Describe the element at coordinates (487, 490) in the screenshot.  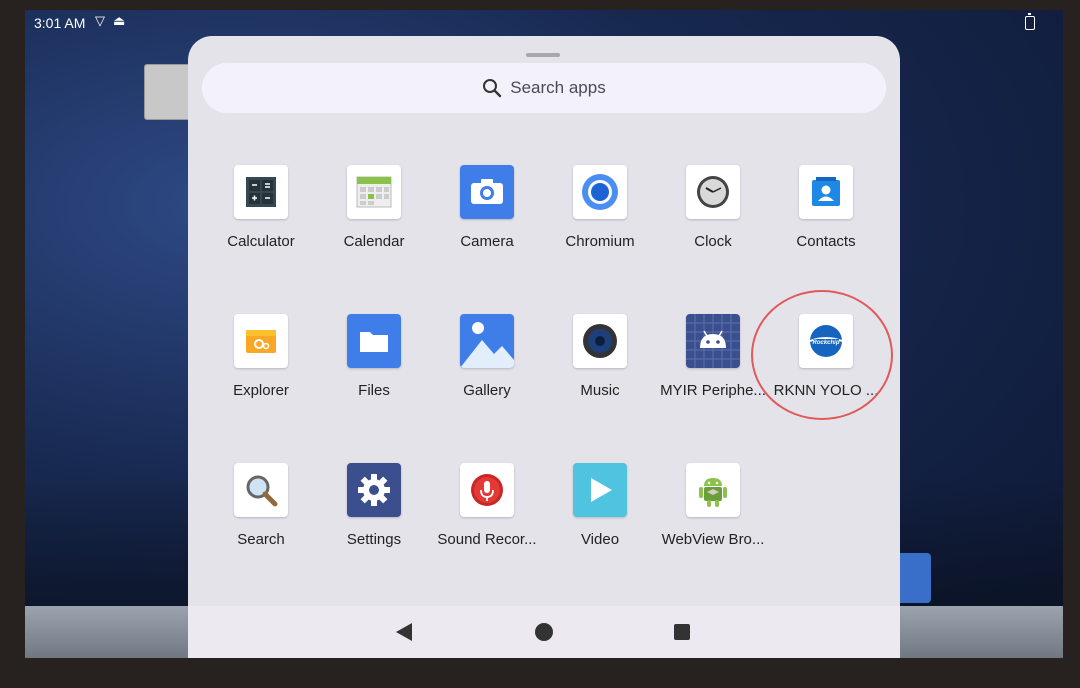
I see `microphone-icon` at that location.